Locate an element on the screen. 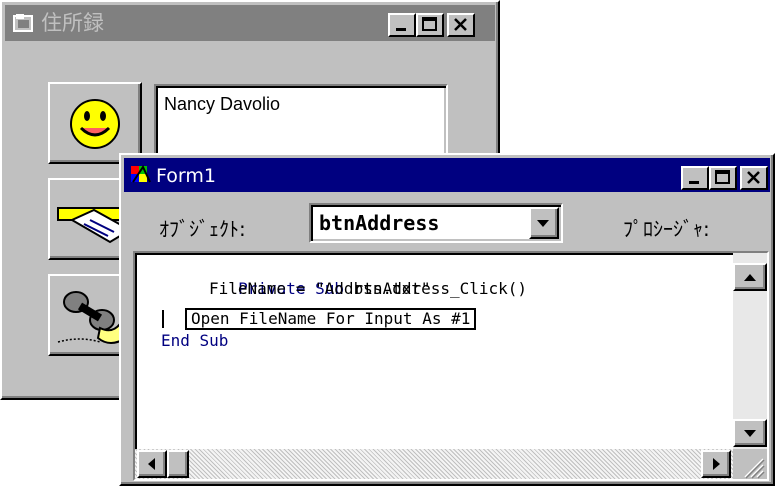 The height and width of the screenshot is (486, 775). horizontal-scrollbar is located at coordinates (434, 464).